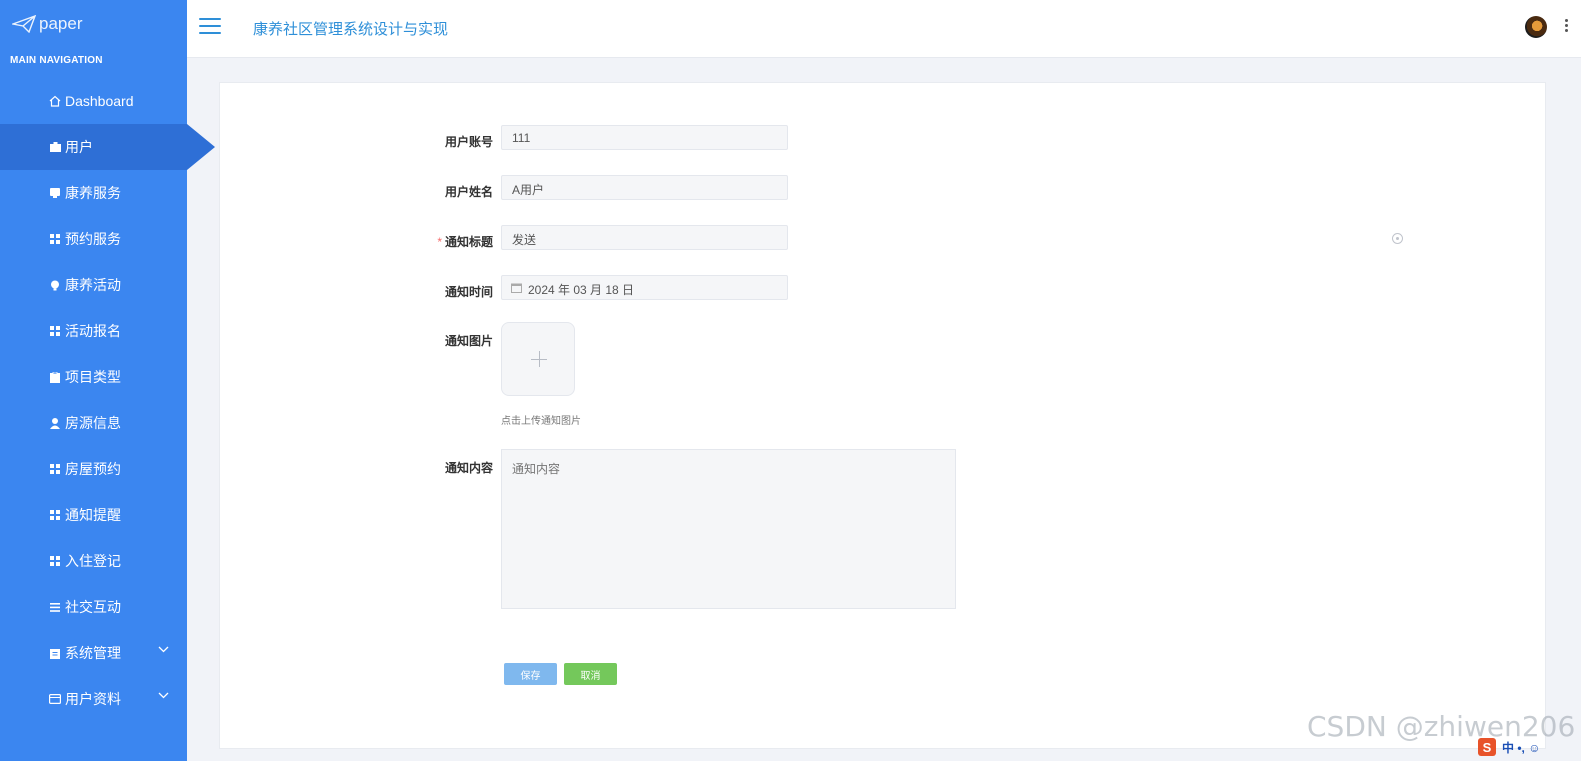  Describe the element at coordinates (55, 101) in the screenshot. I see `home-icon` at that location.